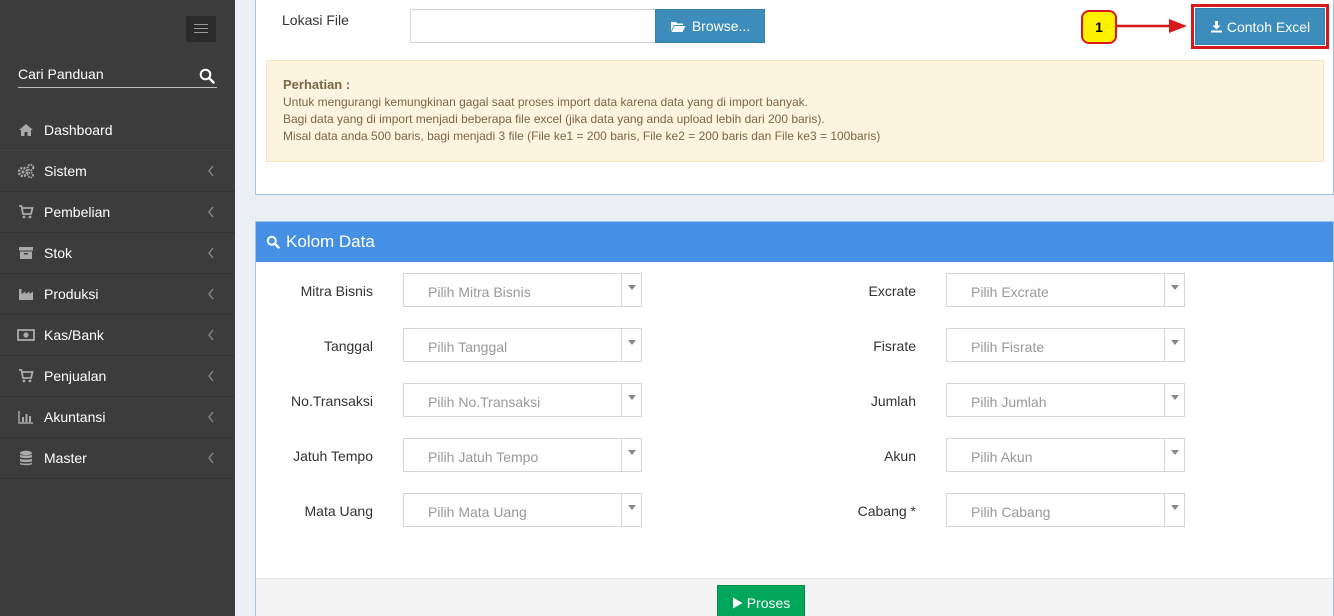 The height and width of the screenshot is (616, 1334). I want to click on sidebar-item-kas-bank: Kas/Bank, so click(117, 335).